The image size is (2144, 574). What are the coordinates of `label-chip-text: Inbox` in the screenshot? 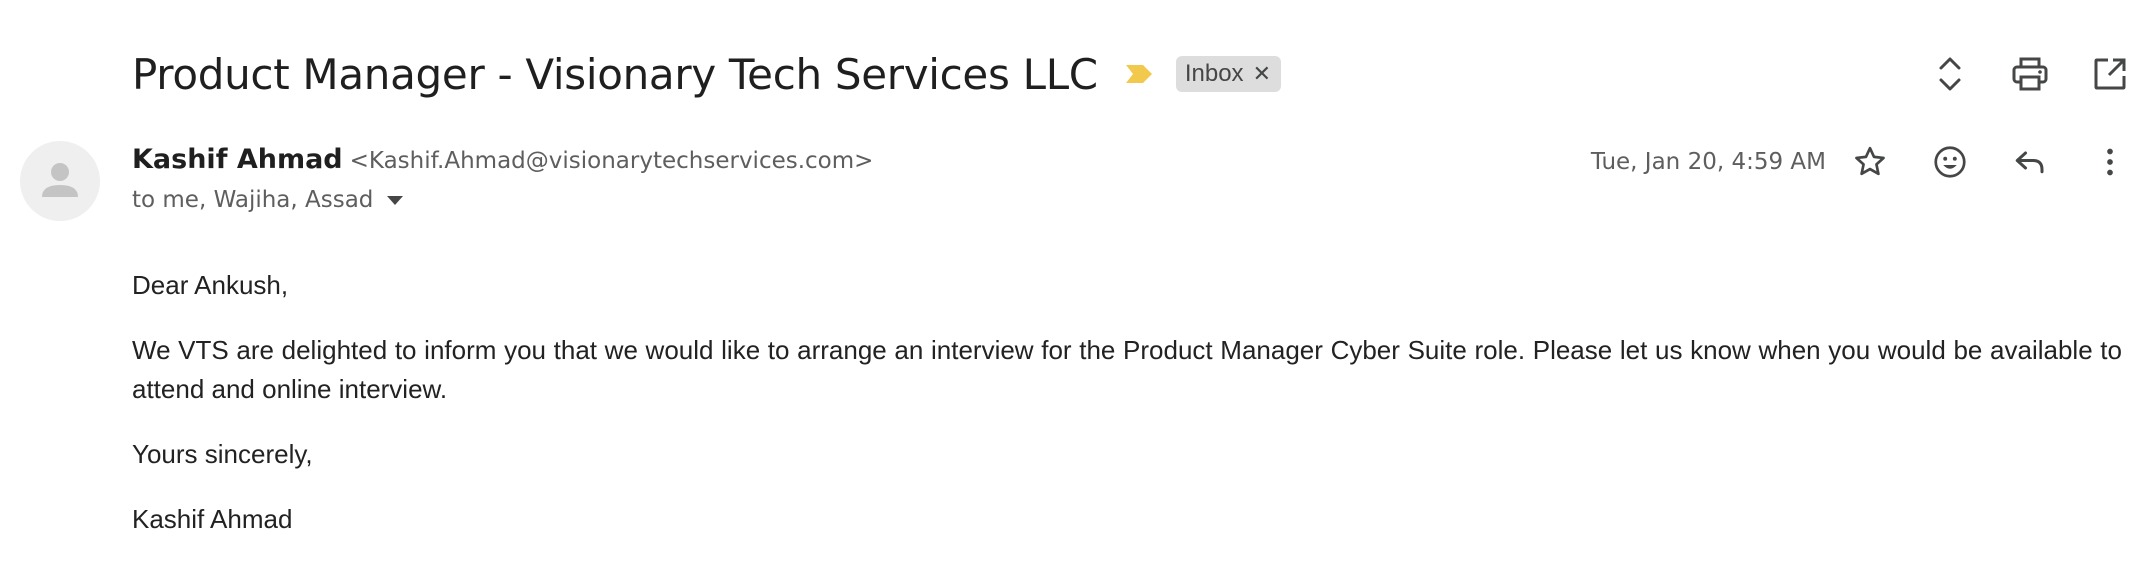 It's located at (1214, 73).